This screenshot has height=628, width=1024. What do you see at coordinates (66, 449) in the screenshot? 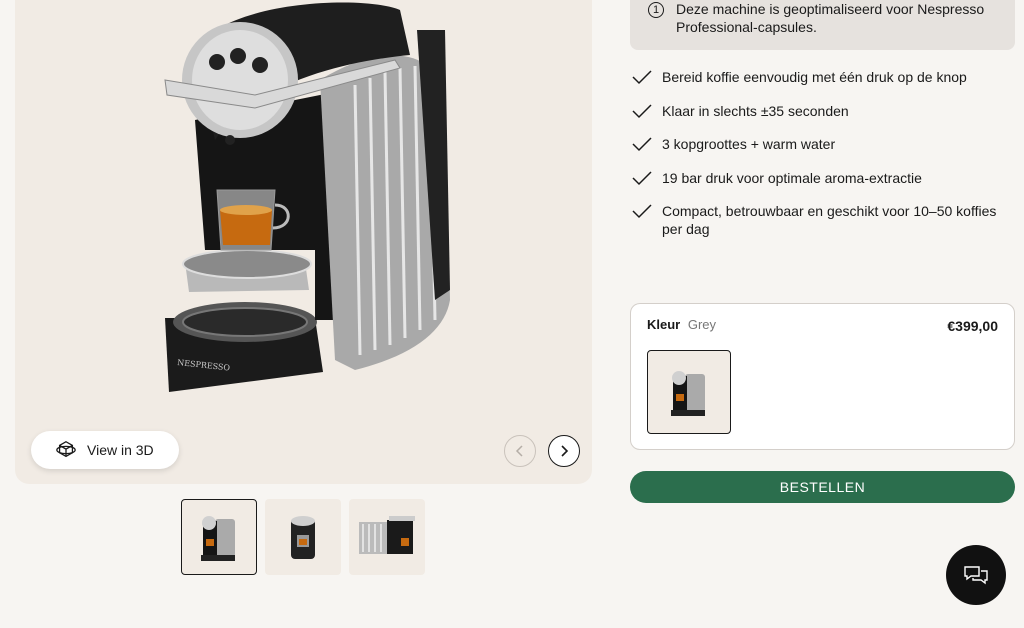
I see `3d-cube-icon` at bounding box center [66, 449].